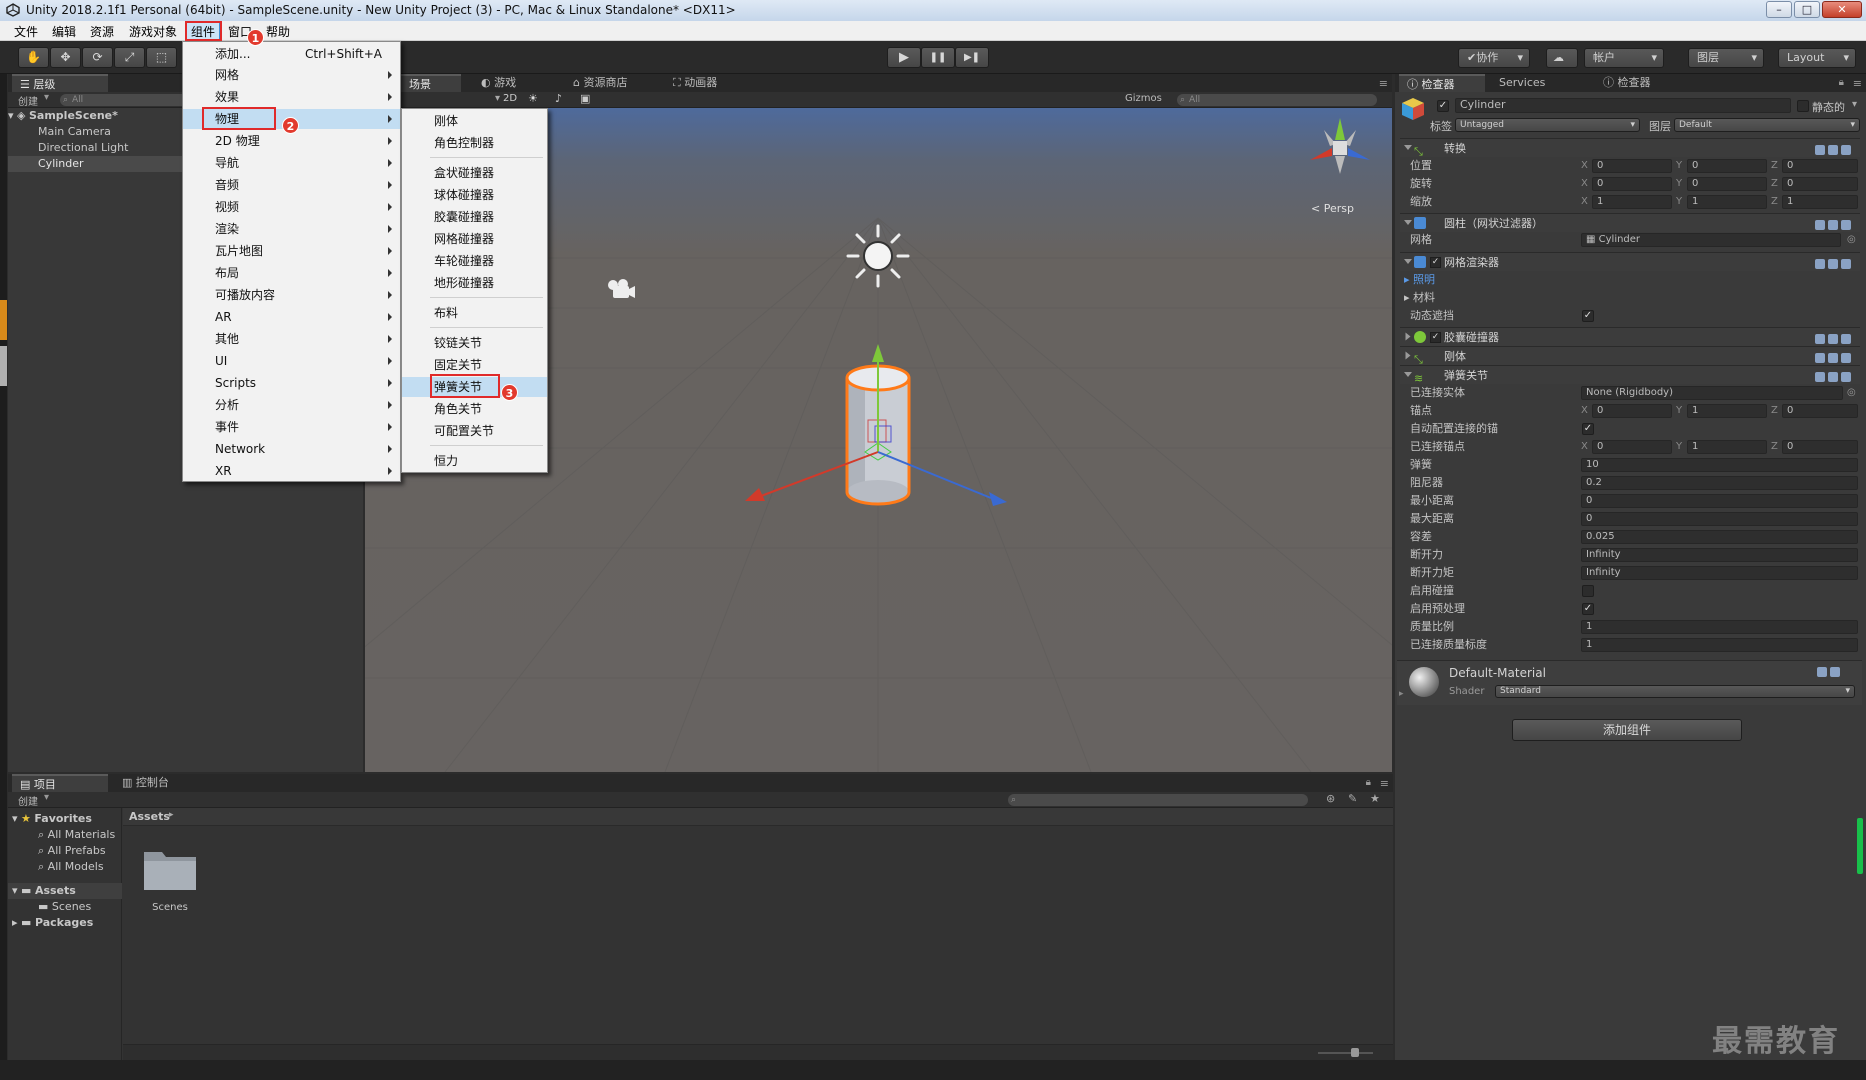  What do you see at coordinates (1719, 519) in the screenshot?
I see `max-distance-input: 0` at bounding box center [1719, 519].